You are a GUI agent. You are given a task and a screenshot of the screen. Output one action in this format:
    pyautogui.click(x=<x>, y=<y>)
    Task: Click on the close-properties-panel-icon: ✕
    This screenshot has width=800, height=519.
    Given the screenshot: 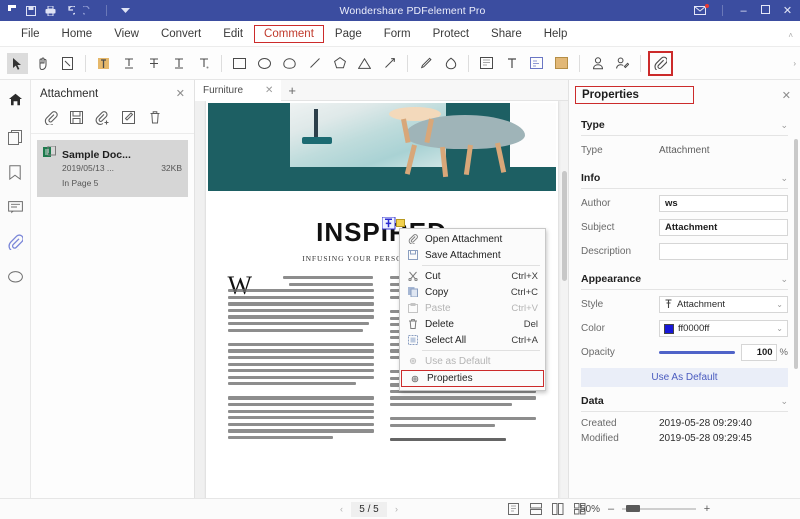 What is the action you would take?
    pyautogui.click(x=786, y=95)
    